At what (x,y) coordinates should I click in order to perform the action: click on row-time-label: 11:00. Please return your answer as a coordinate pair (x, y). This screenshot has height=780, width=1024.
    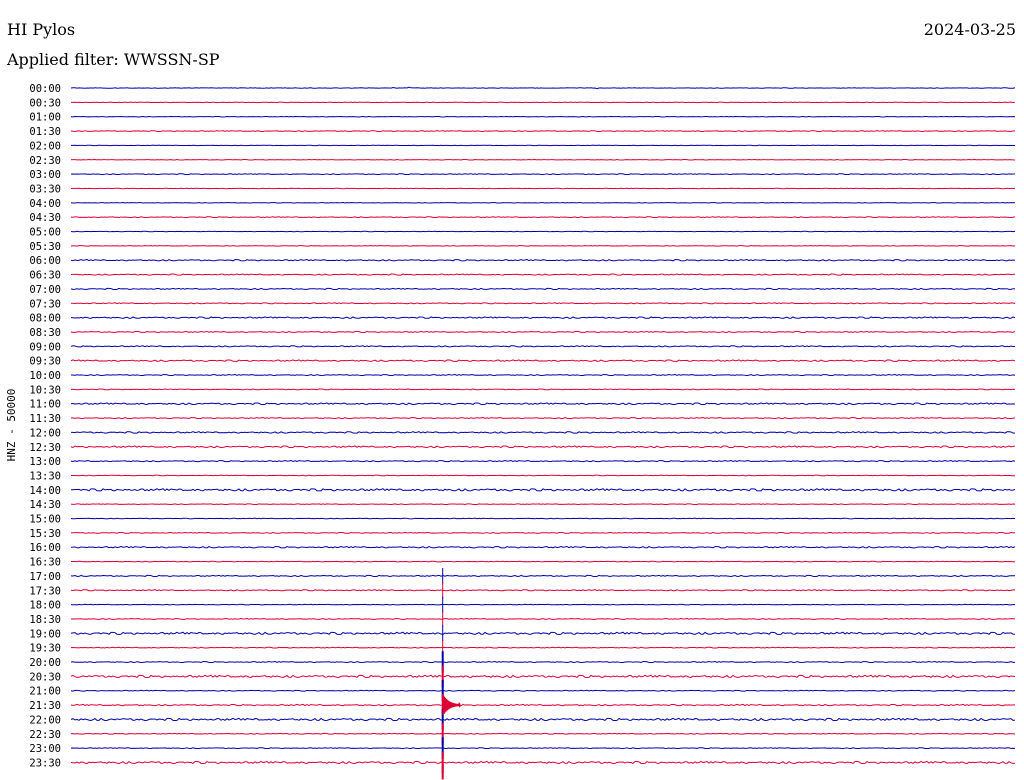
    Looking at the image, I should click on (45, 405).